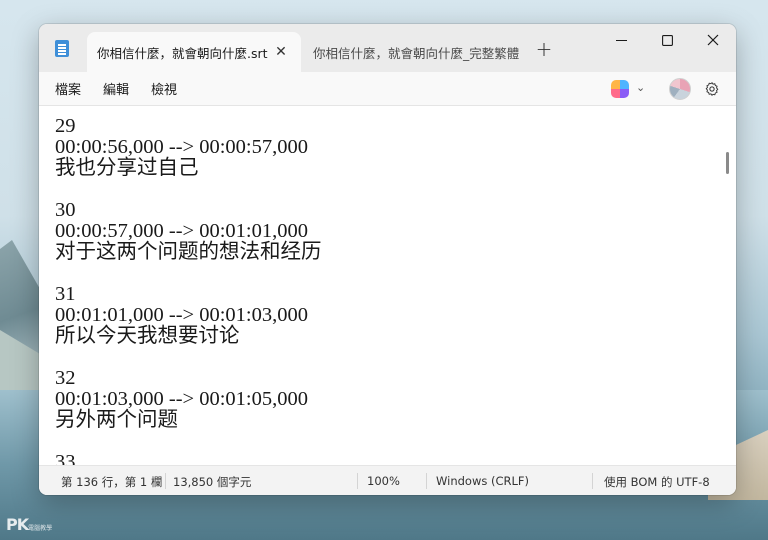 The width and height of the screenshot is (768, 540). What do you see at coordinates (17, 524) in the screenshot?
I see `watermark-text: PK` at bounding box center [17, 524].